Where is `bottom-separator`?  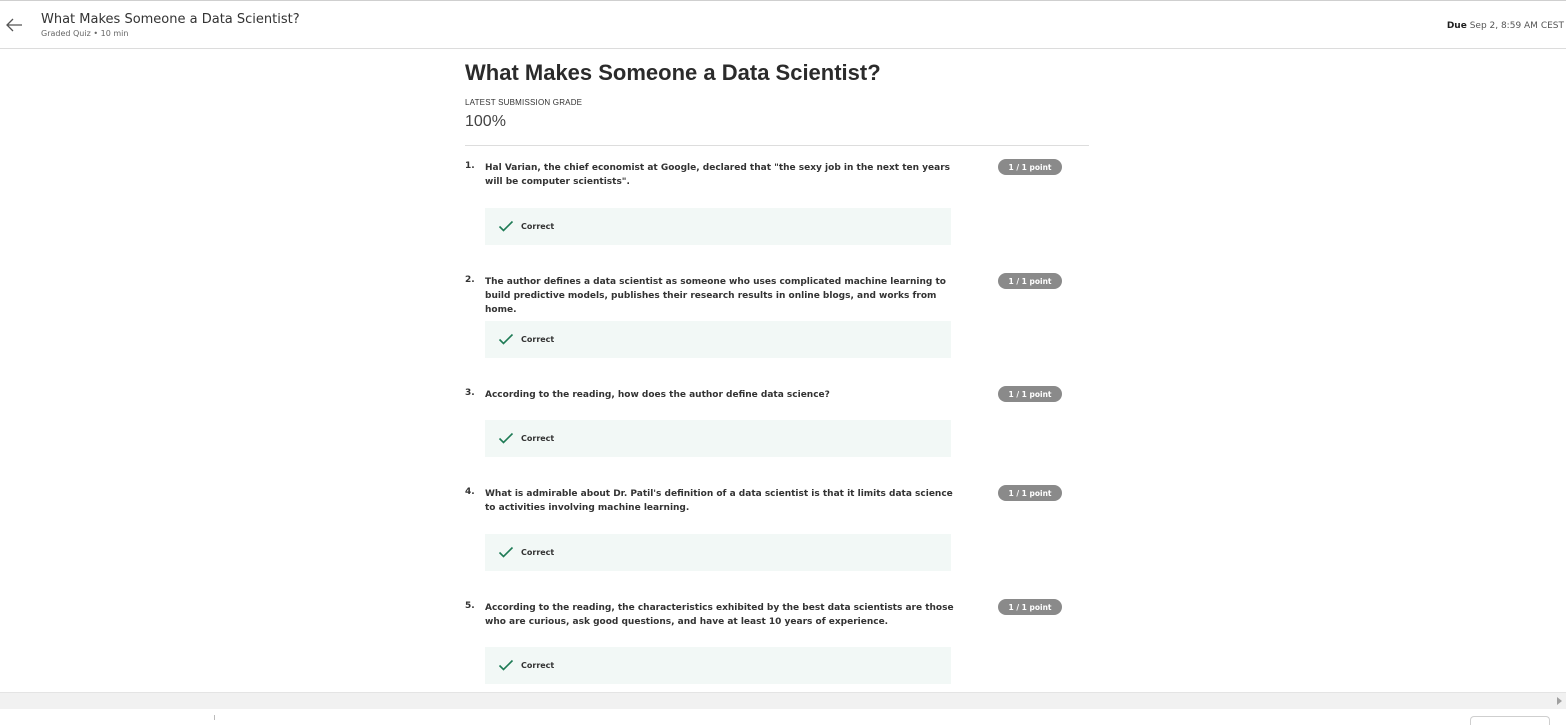 bottom-separator is located at coordinates (214, 717).